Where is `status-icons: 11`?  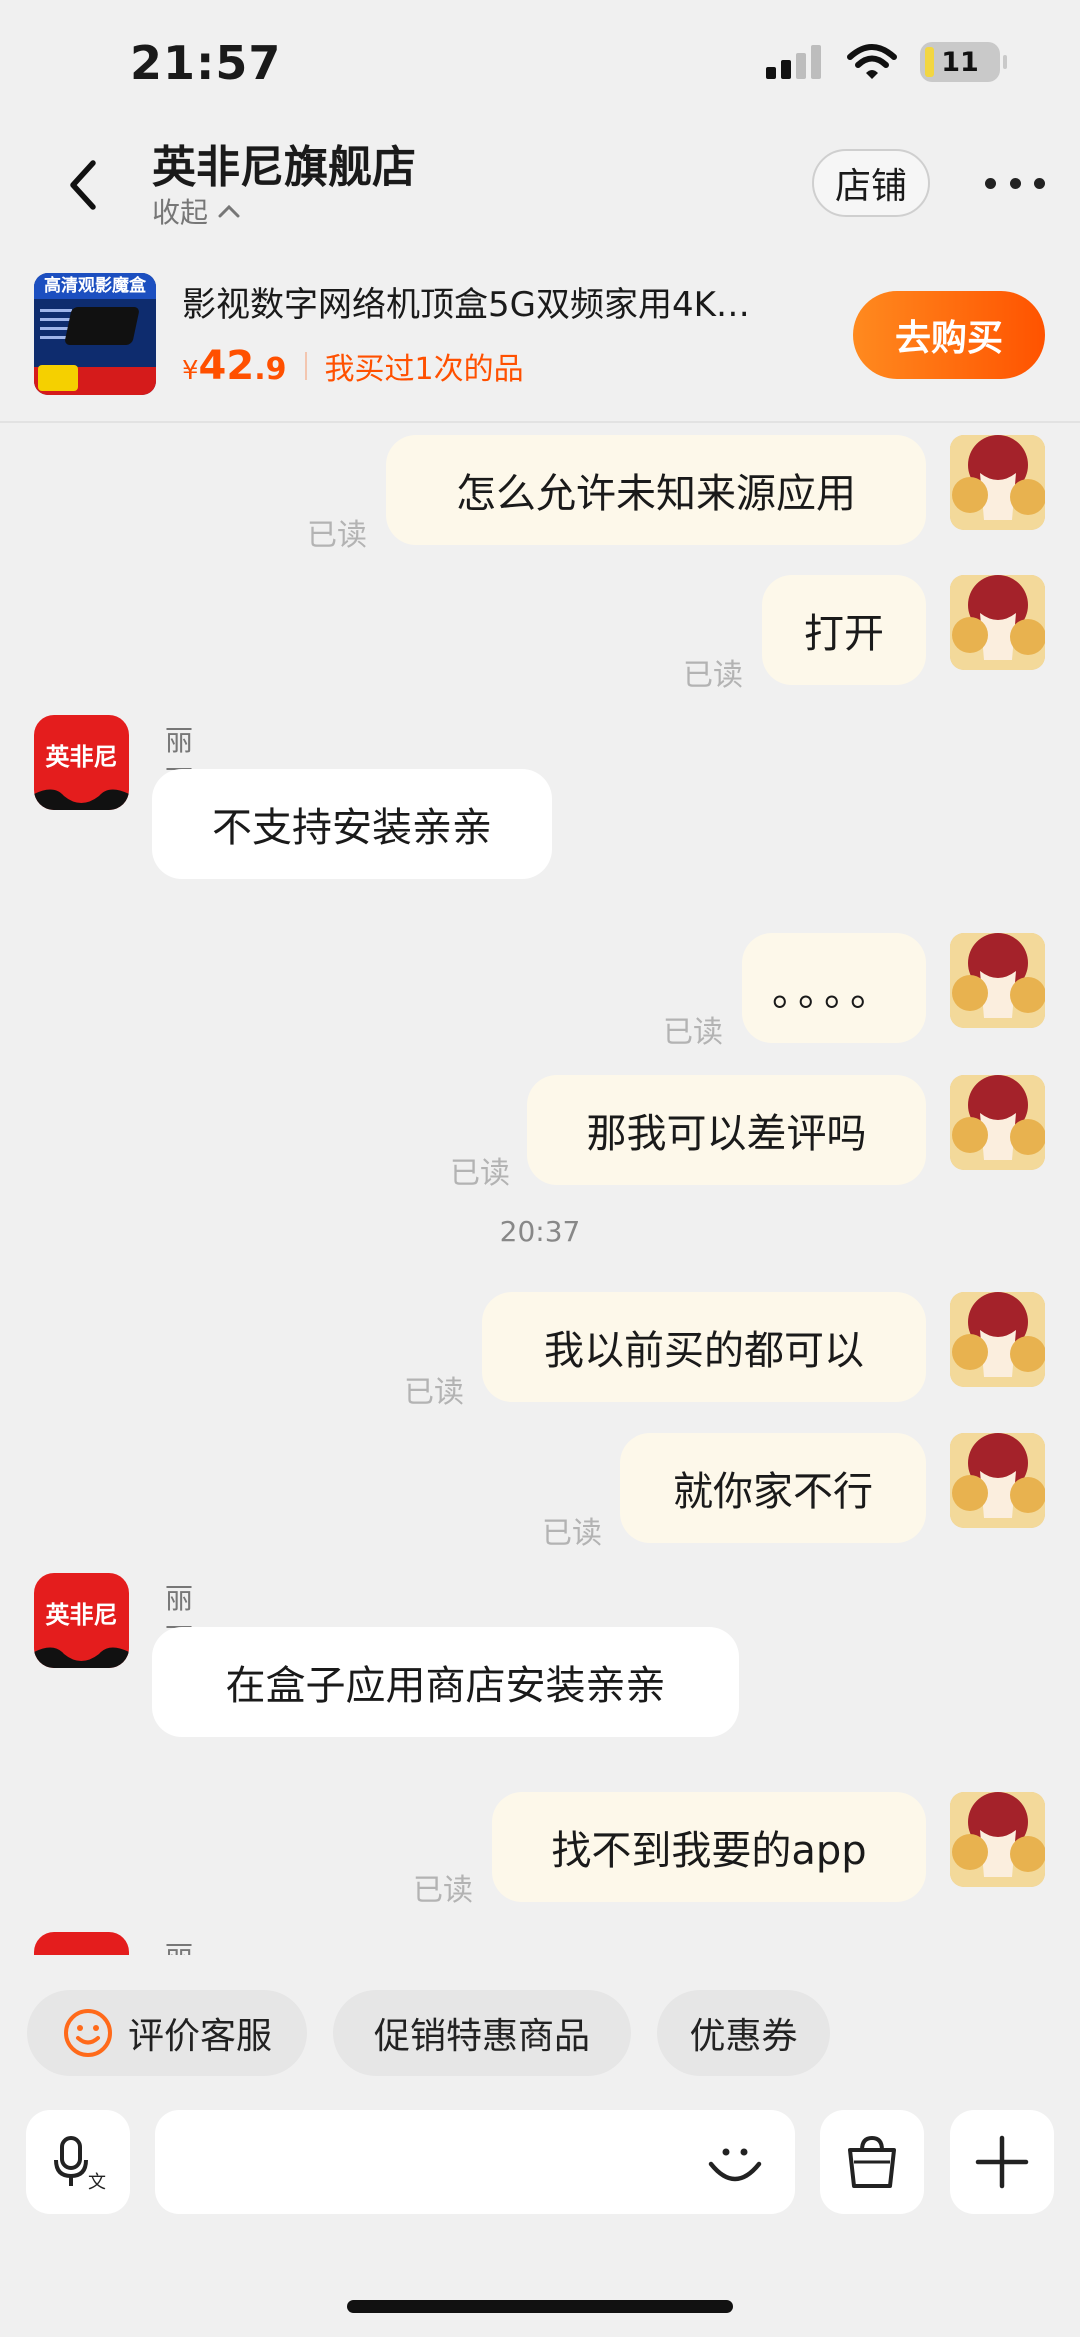 status-icons: 11 is located at coordinates (886, 62).